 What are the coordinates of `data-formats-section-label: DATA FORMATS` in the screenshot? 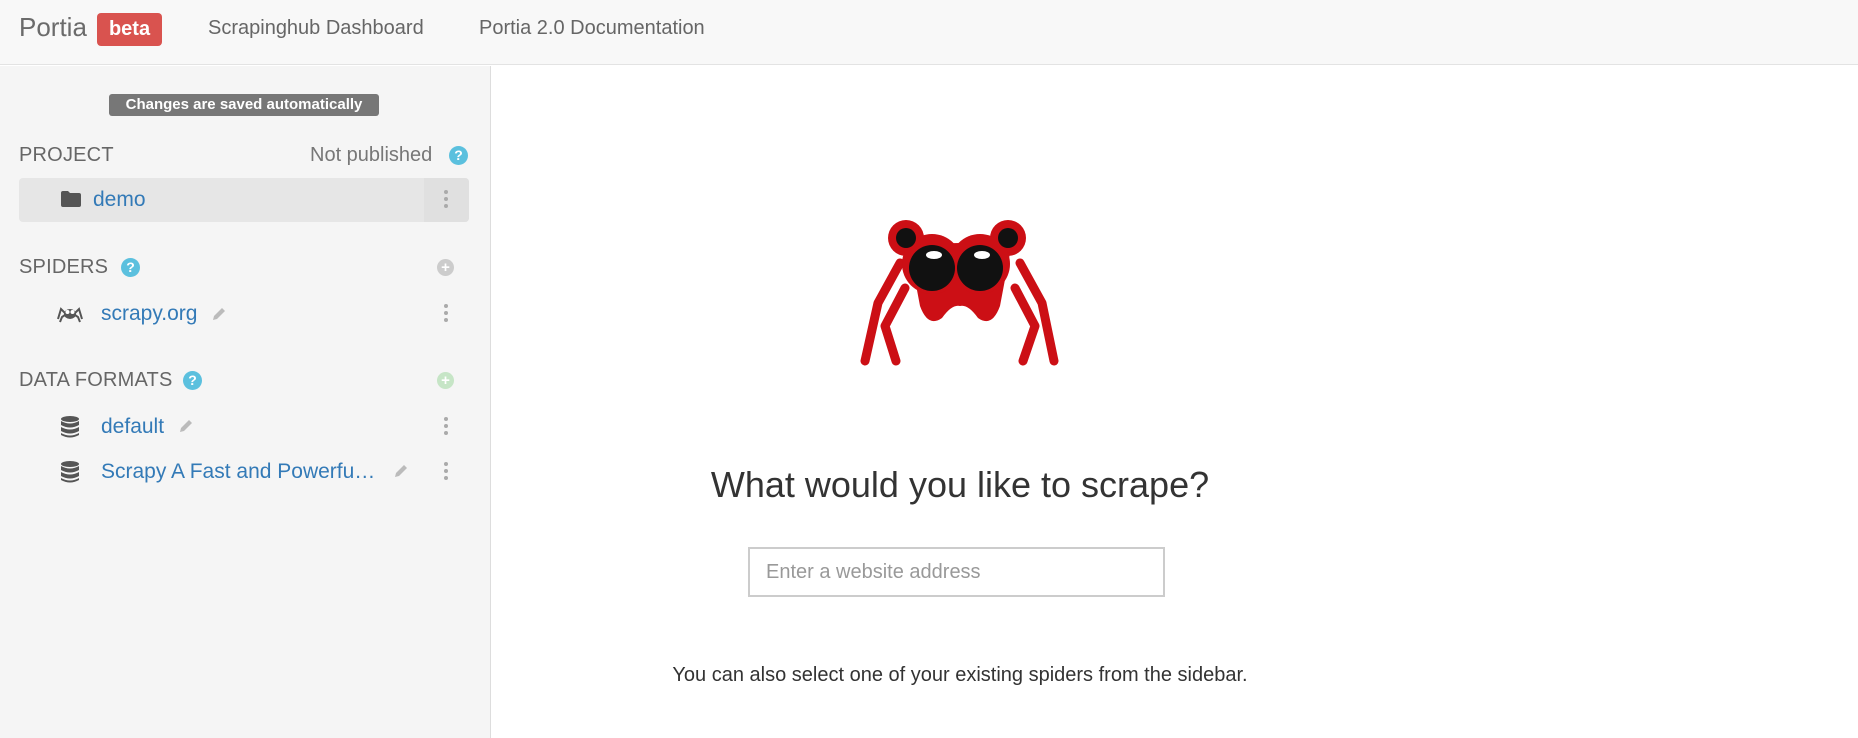 It's located at (96, 380).